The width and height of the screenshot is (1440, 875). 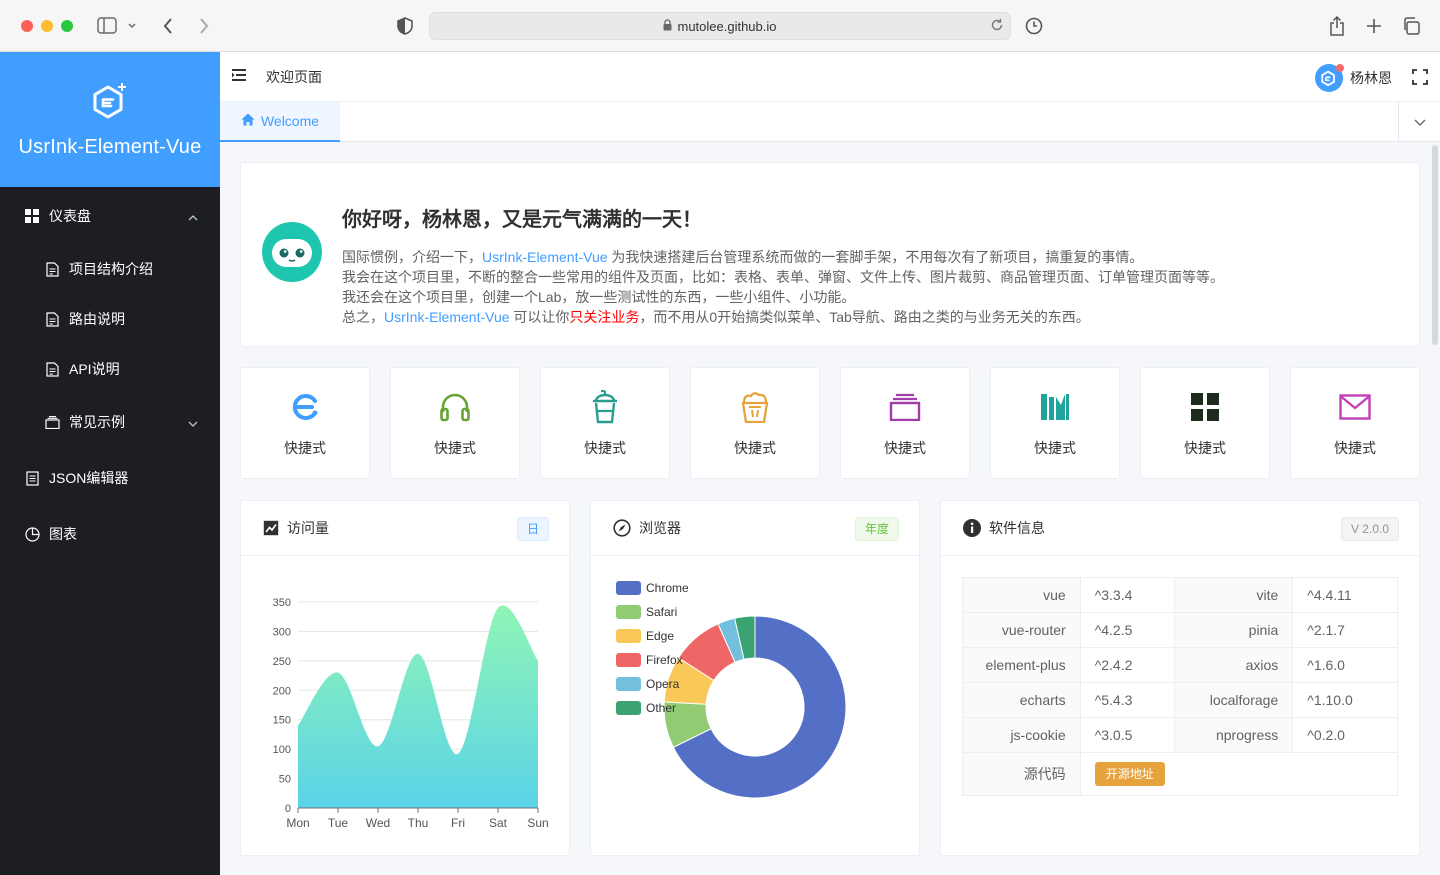 What do you see at coordinates (876, 529) in the screenshot?
I see `period-tag: 年度` at bounding box center [876, 529].